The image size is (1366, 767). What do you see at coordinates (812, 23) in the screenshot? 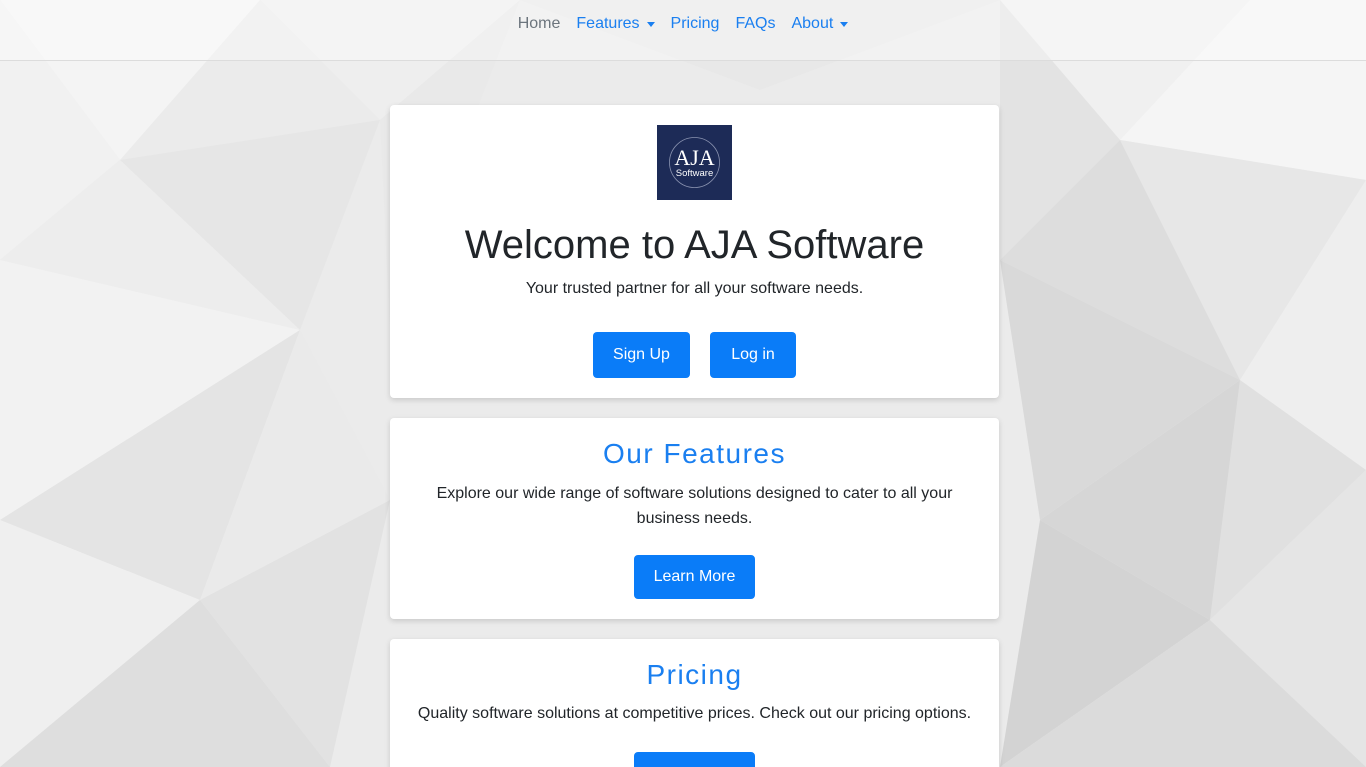
I see `nav-about-label: About` at bounding box center [812, 23].